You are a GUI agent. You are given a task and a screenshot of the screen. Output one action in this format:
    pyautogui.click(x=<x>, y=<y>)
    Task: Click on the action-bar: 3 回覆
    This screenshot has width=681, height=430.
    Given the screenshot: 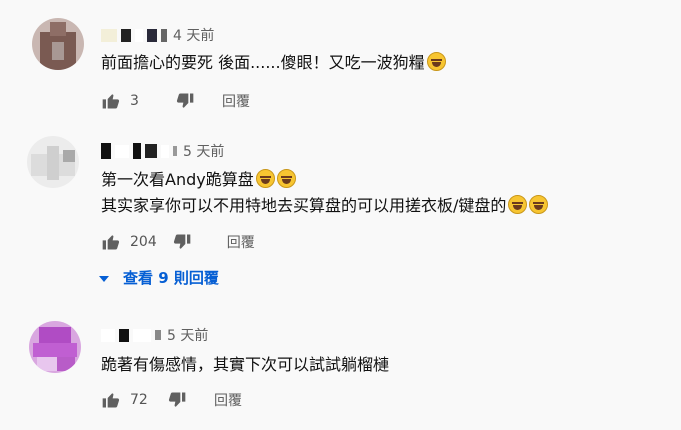 What is the action you would take?
    pyautogui.click(x=175, y=101)
    